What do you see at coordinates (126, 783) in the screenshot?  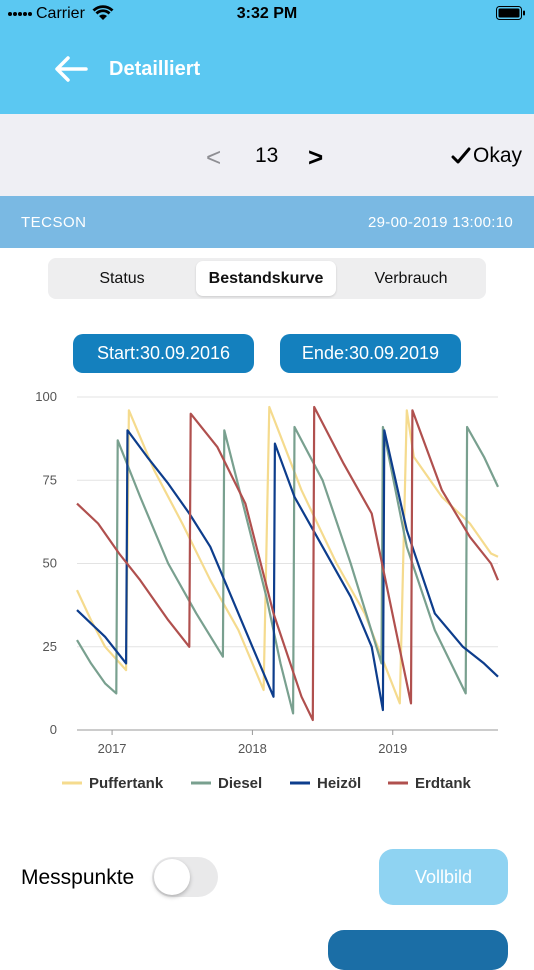 I see `legend-label: Puffertank` at bounding box center [126, 783].